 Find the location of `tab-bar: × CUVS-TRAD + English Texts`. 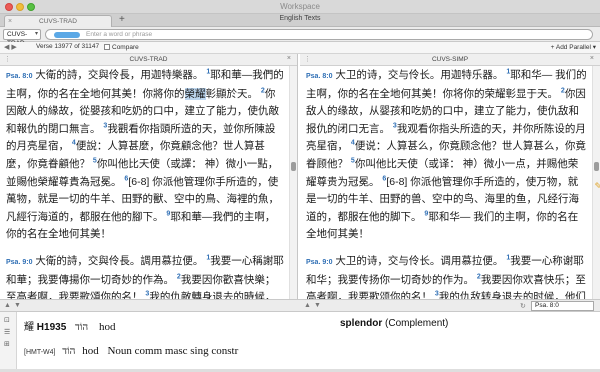

tab-bar: × CUVS-TRAD + English Texts is located at coordinates (300, 20).